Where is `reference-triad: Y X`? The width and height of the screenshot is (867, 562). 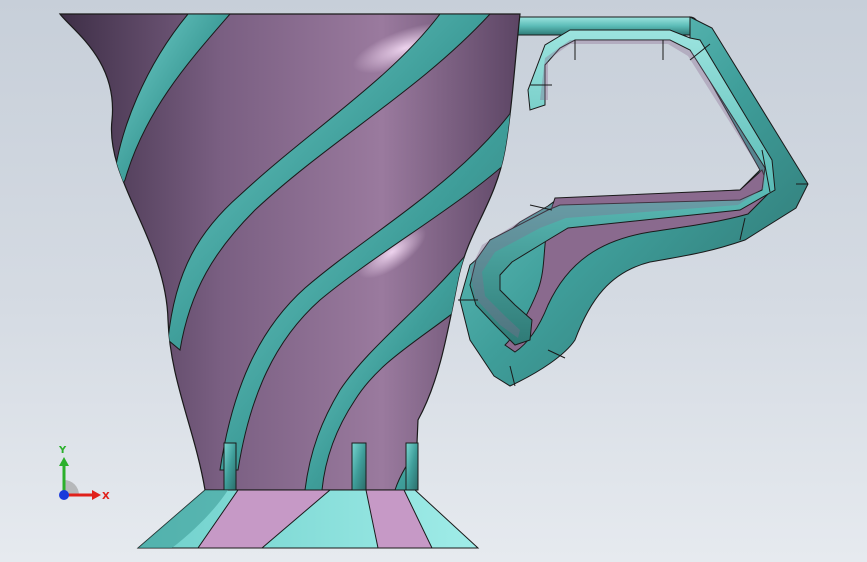 reference-triad: Y X is located at coordinates (82, 475).